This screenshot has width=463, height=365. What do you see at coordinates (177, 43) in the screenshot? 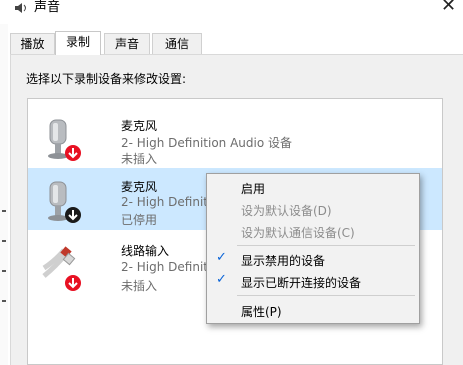
I see `tab-communications: 通信` at bounding box center [177, 43].